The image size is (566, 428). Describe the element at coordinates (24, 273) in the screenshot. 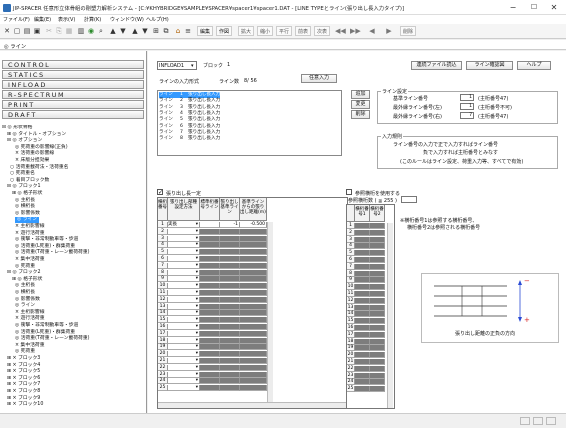

I see `tree-node: ⊟ ◎ ブロック2` at that location.